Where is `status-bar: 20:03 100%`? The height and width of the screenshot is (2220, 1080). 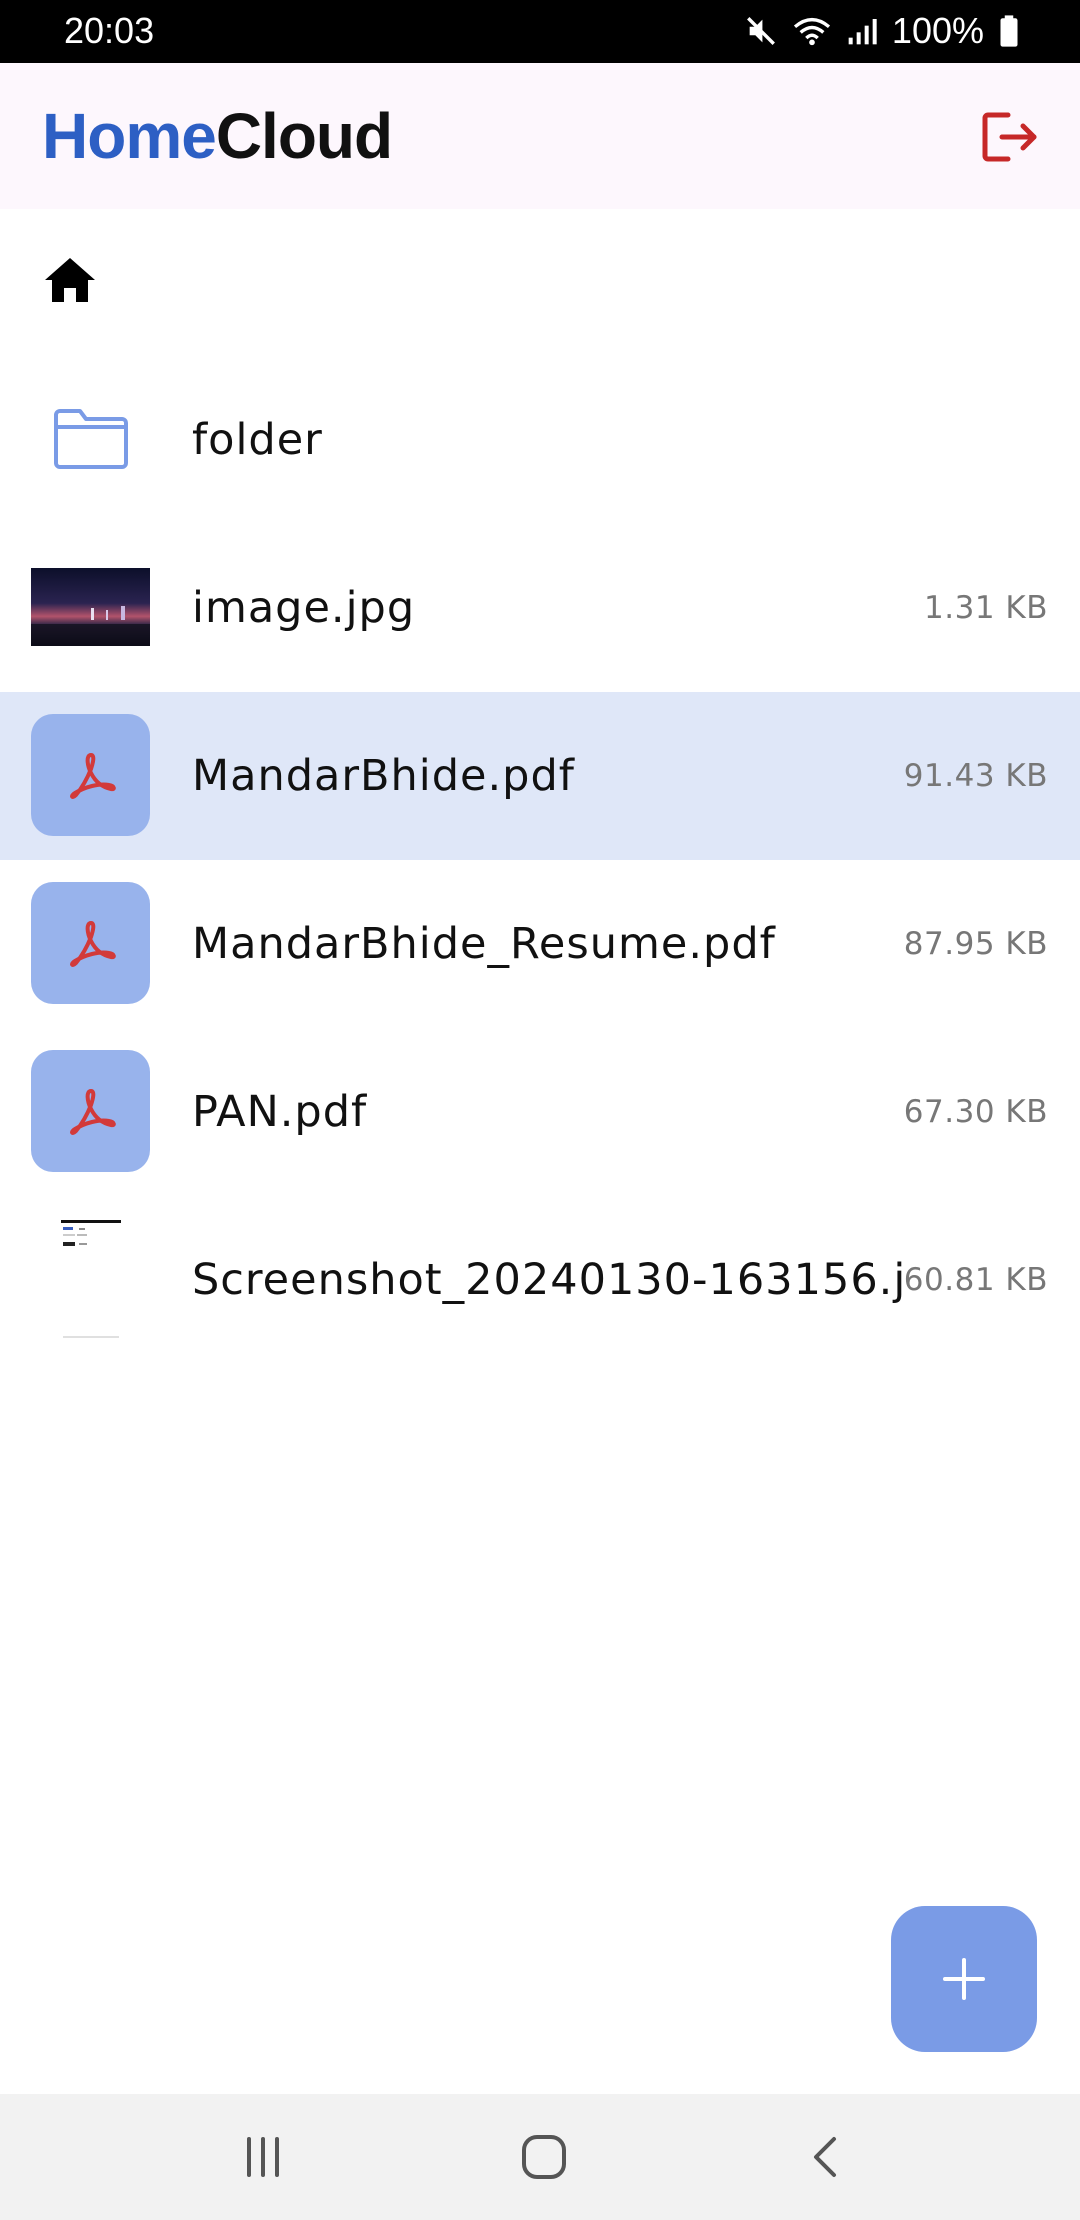
status-bar: 20:03 100% is located at coordinates (540, 31).